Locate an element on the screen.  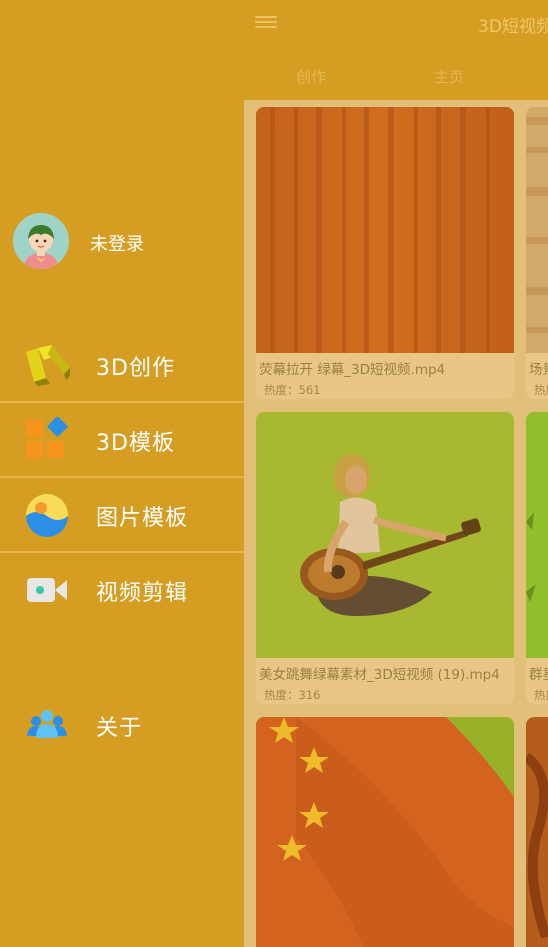
video-title: 美女跳舞绿幕素材_3D短视频 (19).mp4 is located at coordinates (379, 675).